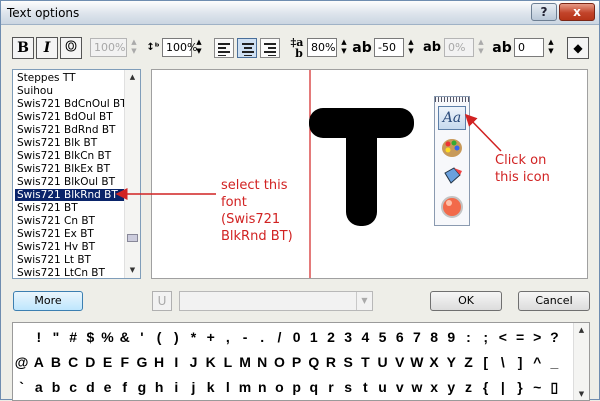 The image size is (600, 401). Describe the element at coordinates (279, 337) in the screenshot. I see `char-cell: /` at that location.